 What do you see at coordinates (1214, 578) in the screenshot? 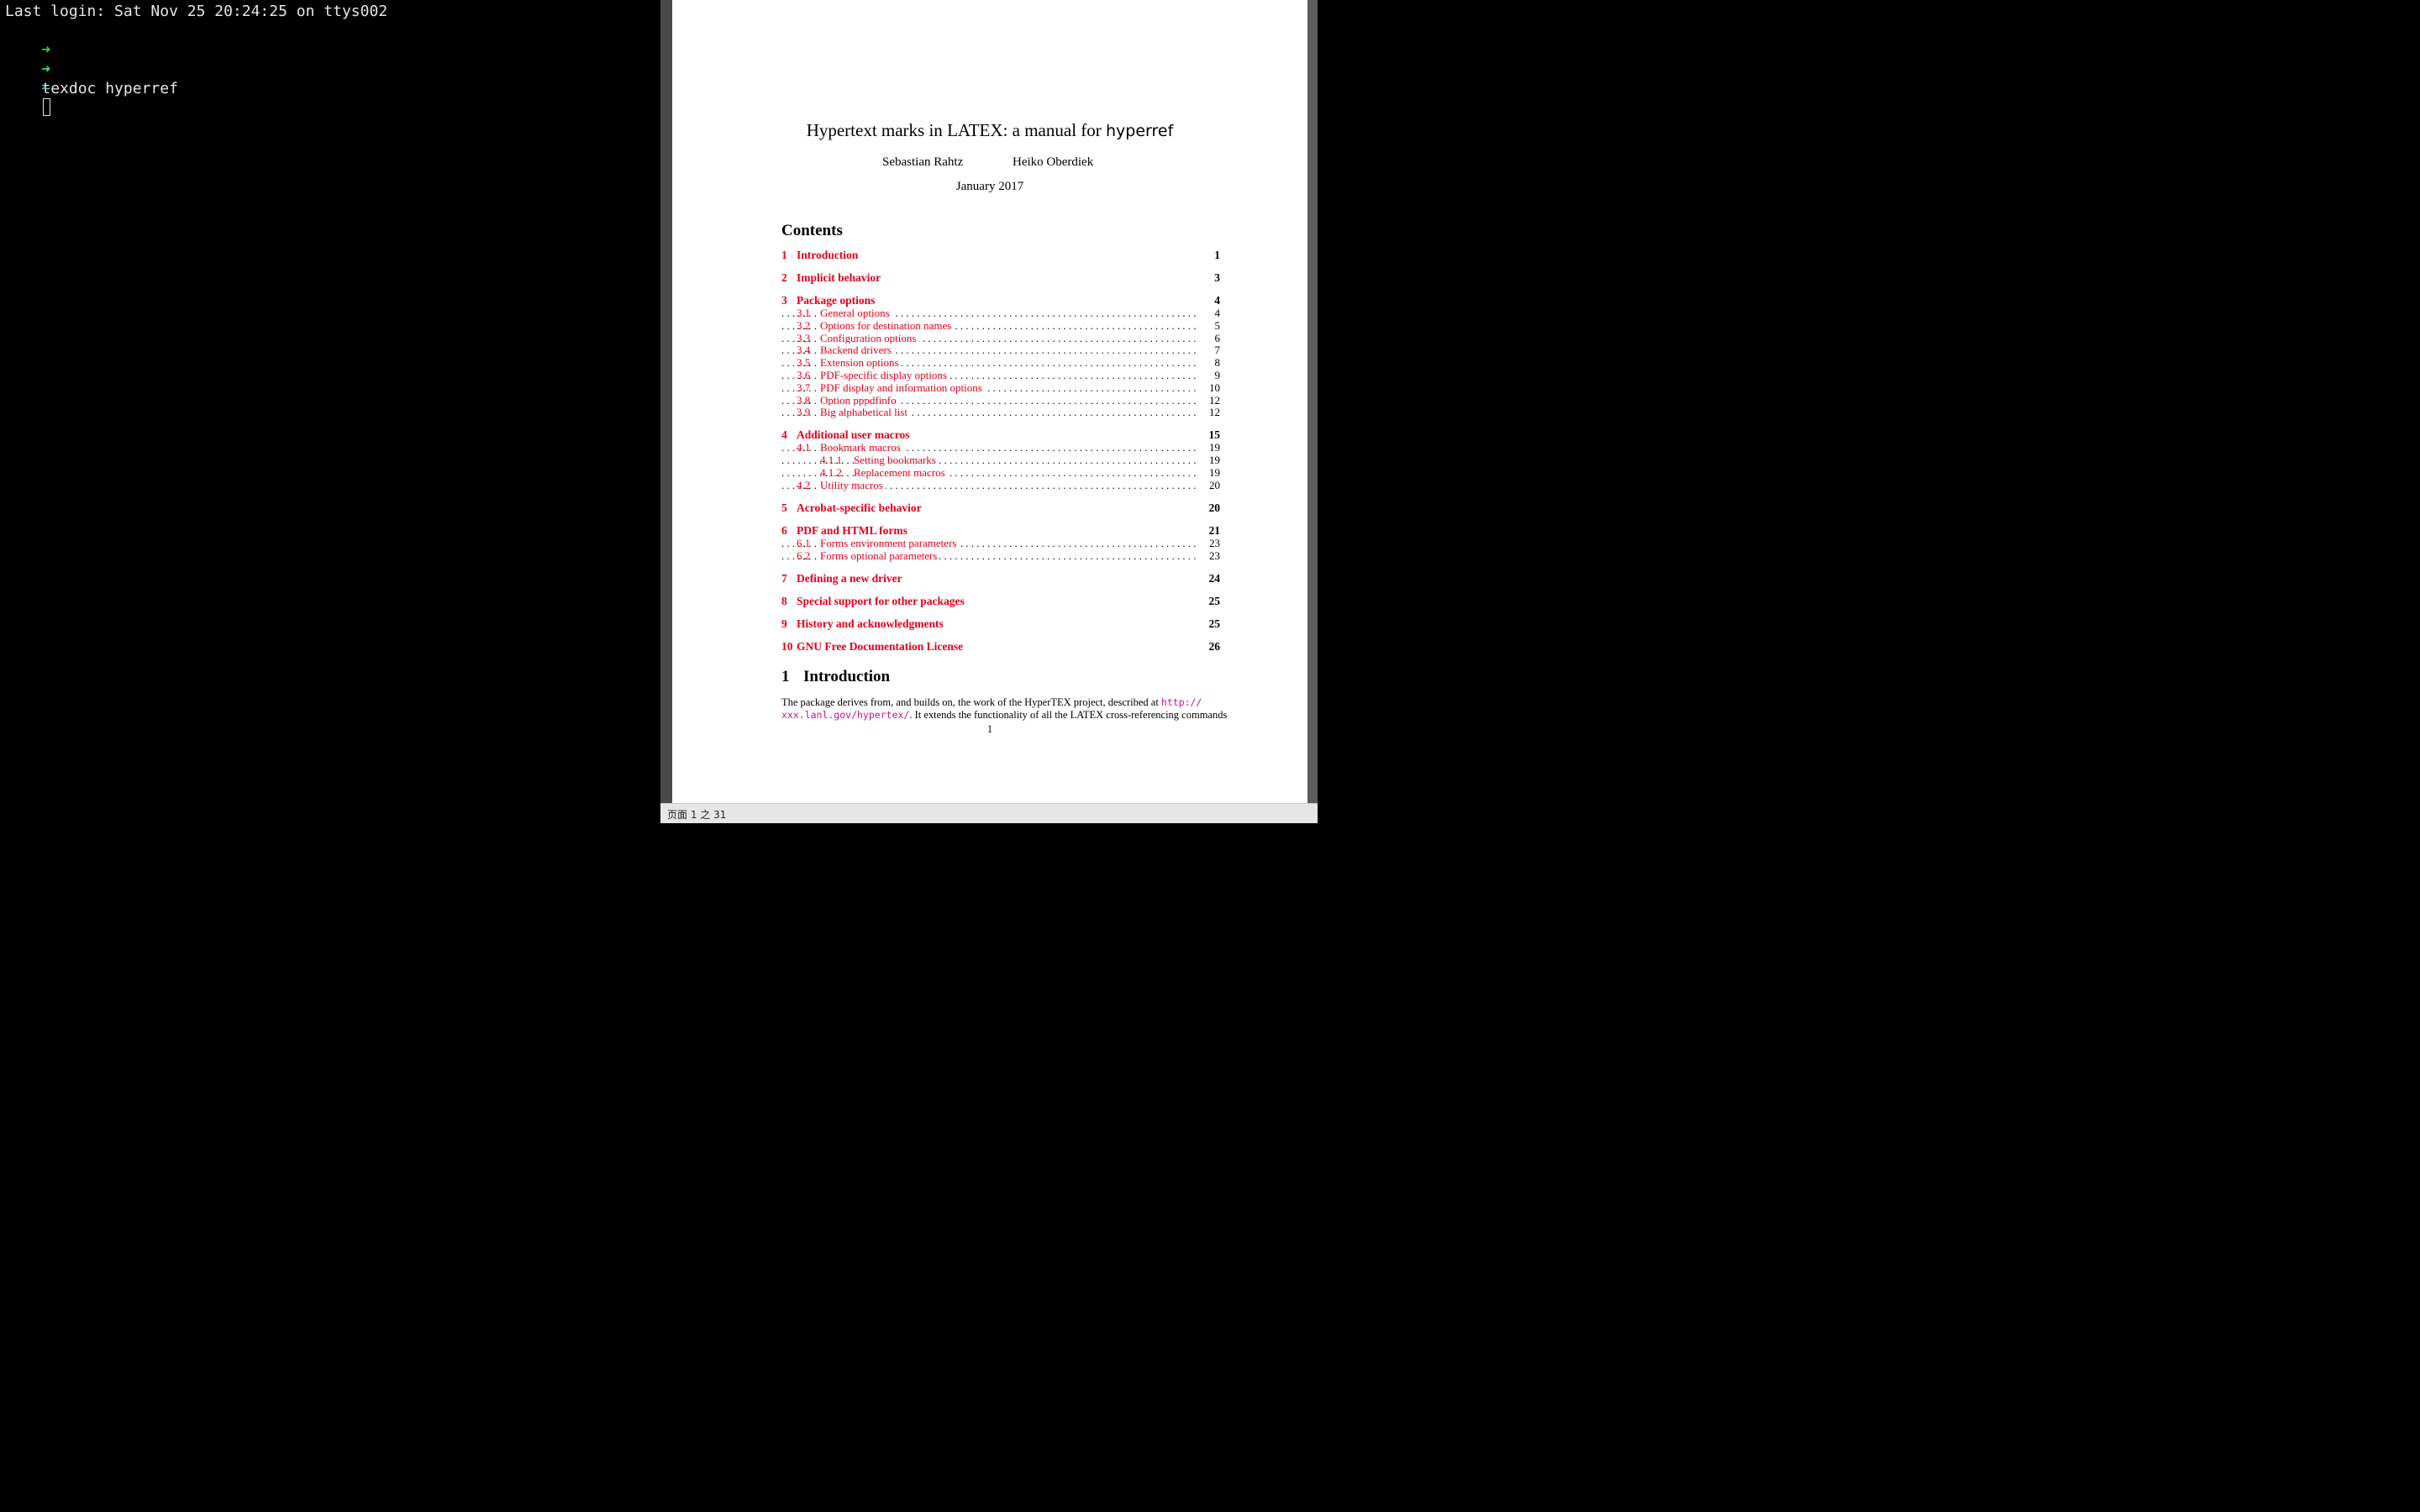
I see `toc-entry-page: 24` at bounding box center [1214, 578].